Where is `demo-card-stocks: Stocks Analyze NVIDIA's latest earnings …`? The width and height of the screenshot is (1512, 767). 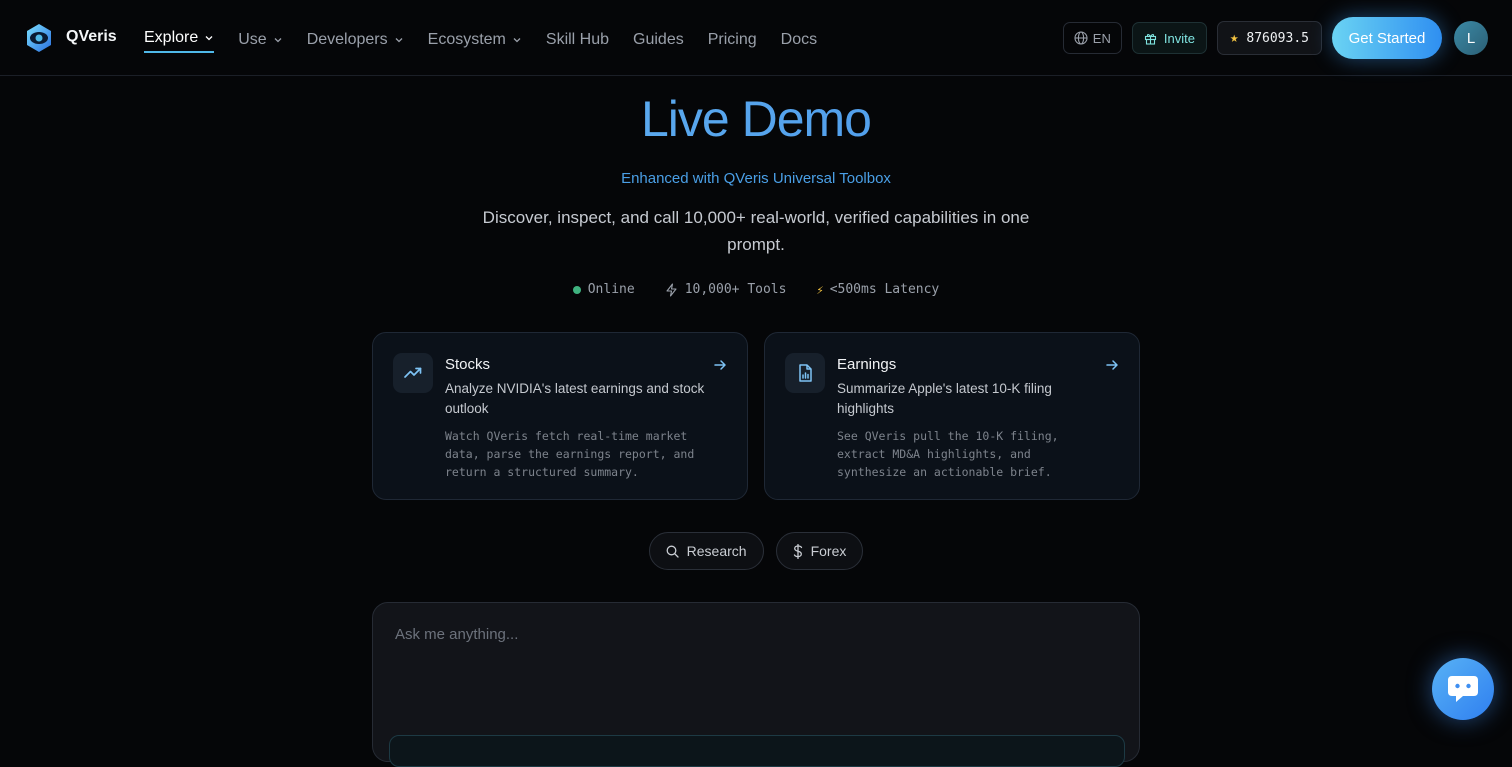 demo-card-stocks: Stocks Analyze NVIDIA's latest earnings … is located at coordinates (560, 416).